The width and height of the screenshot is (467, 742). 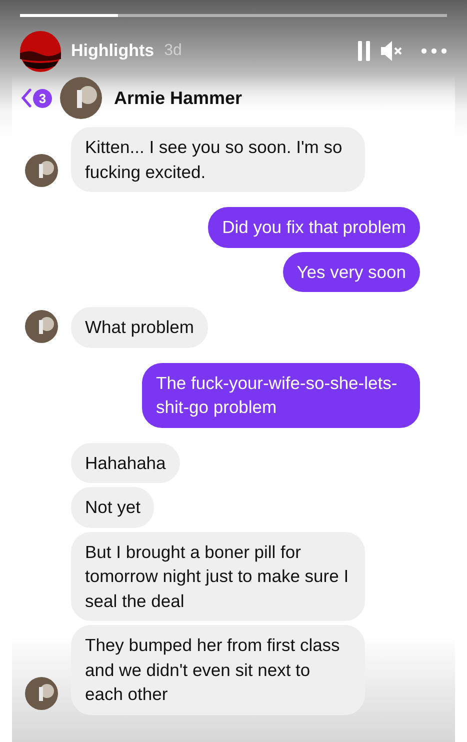 I want to click on back-button: 3, so click(x=36, y=98).